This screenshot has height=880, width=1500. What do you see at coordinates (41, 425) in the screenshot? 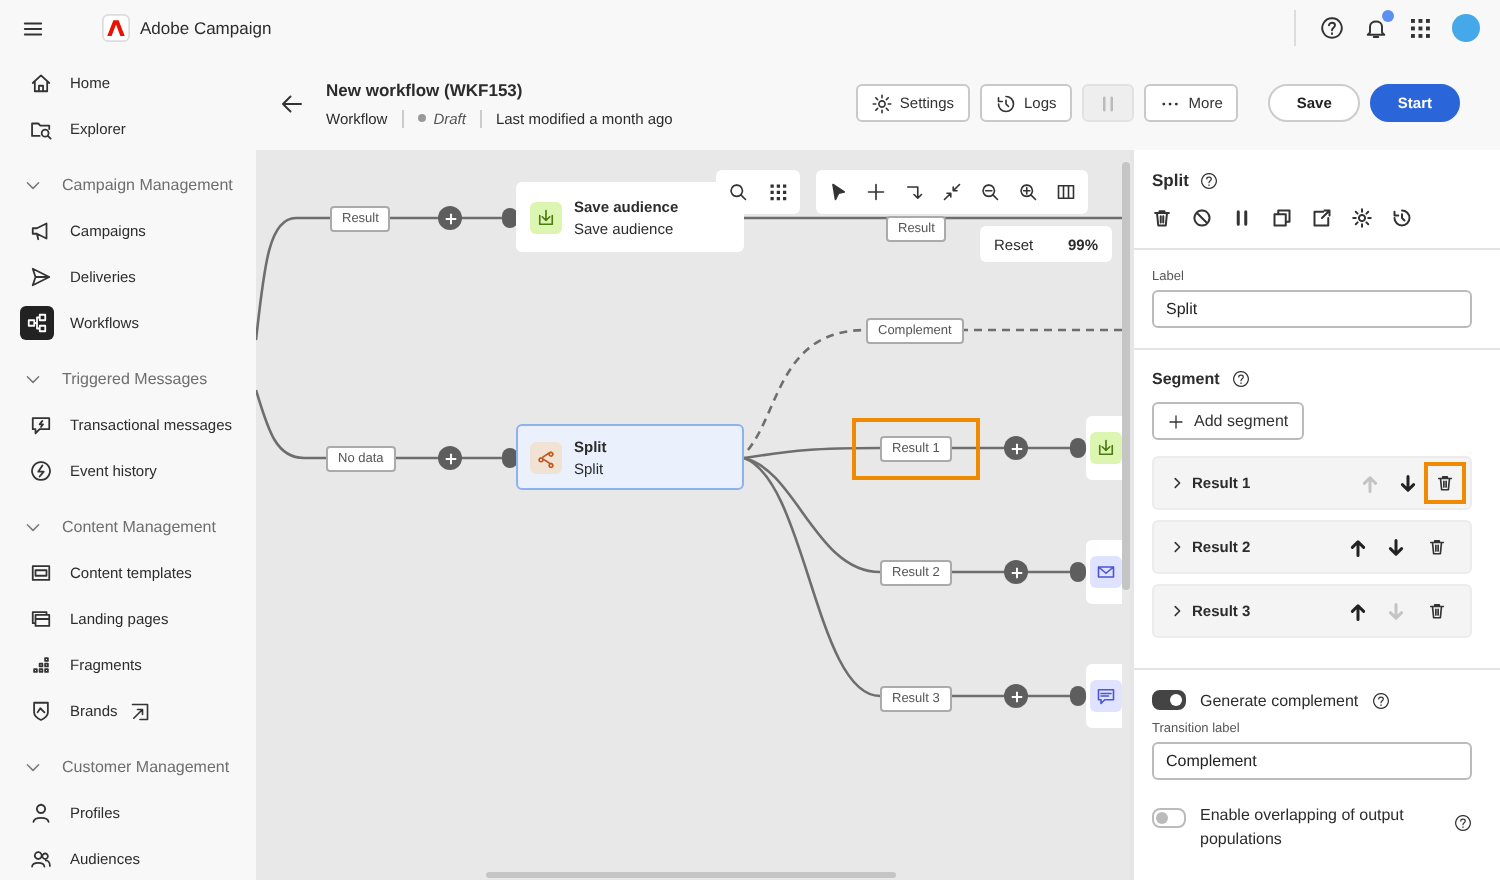
I see `message-icon` at bounding box center [41, 425].